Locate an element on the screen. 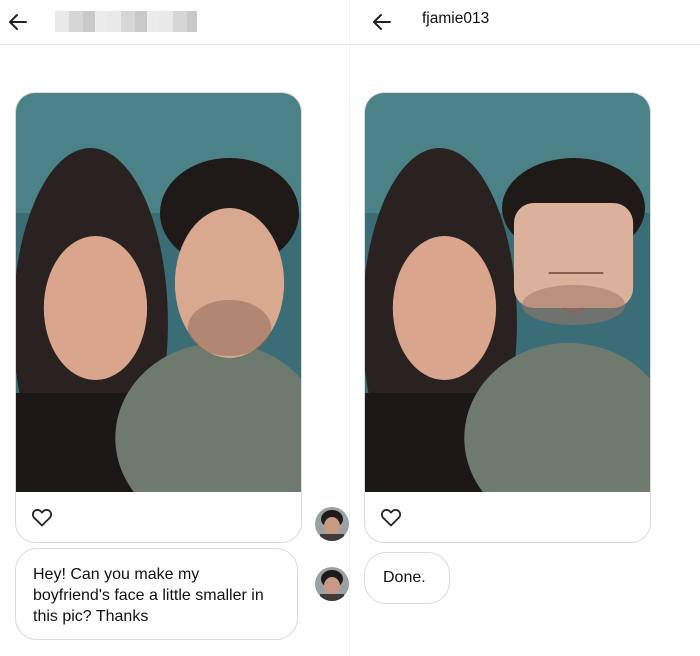 The image size is (700, 656). redacted-username is located at coordinates (126, 21).